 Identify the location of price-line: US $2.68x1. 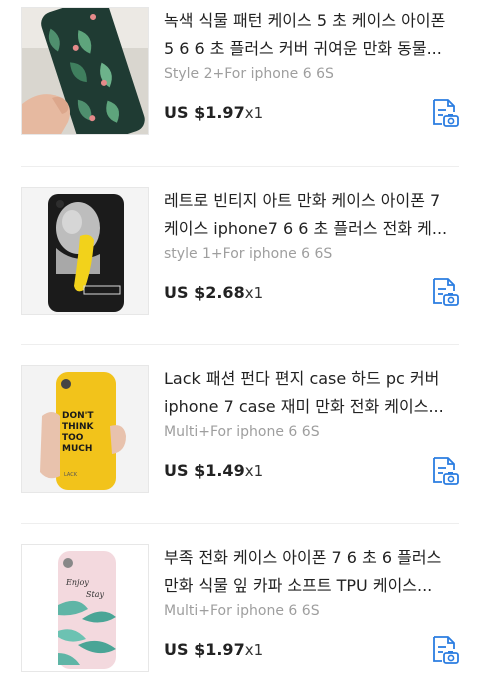
(213, 292).